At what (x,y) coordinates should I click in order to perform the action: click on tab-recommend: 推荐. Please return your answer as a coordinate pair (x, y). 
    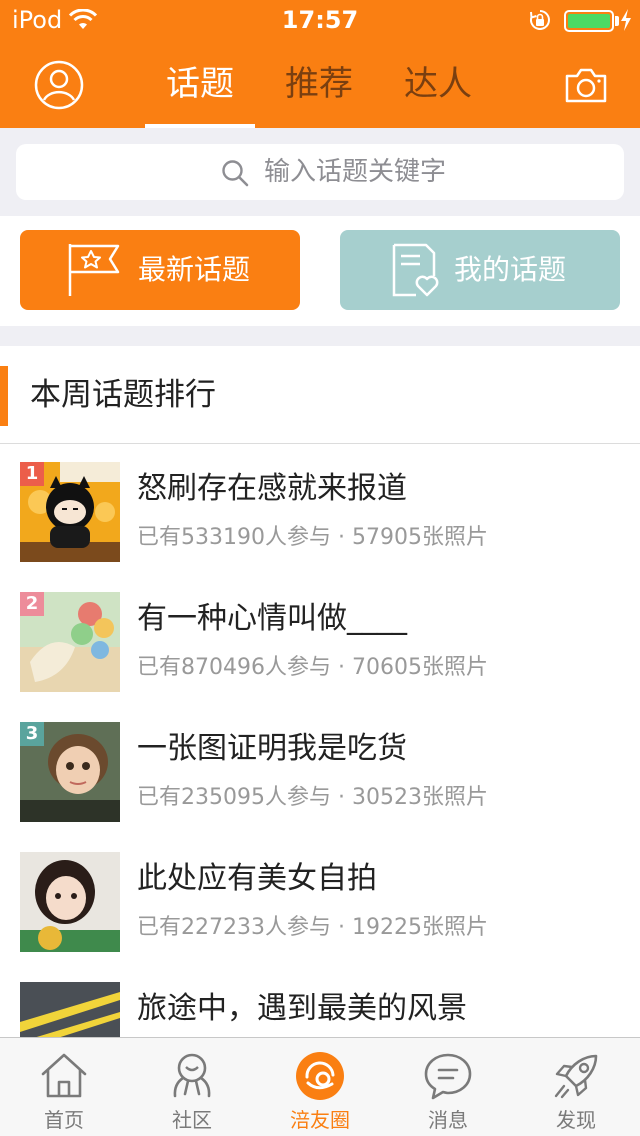
    Looking at the image, I should click on (319, 92).